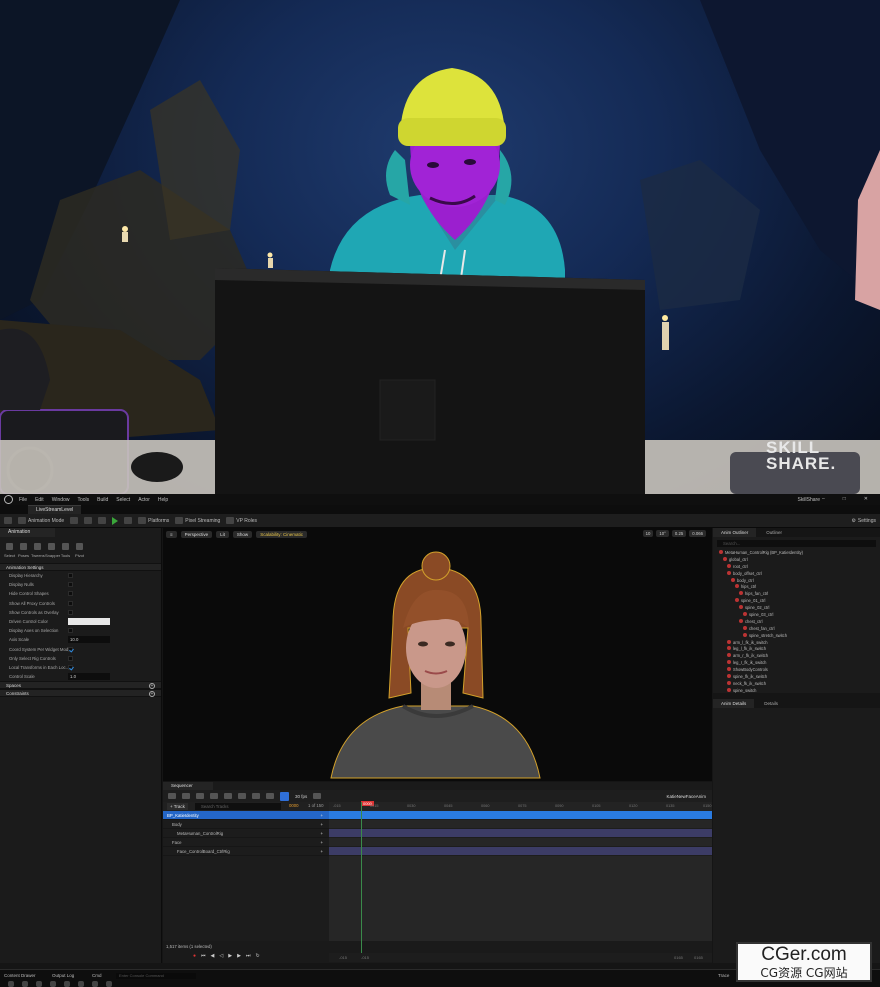  Describe the element at coordinates (11, 984) in the screenshot. I see `start-icon` at that location.